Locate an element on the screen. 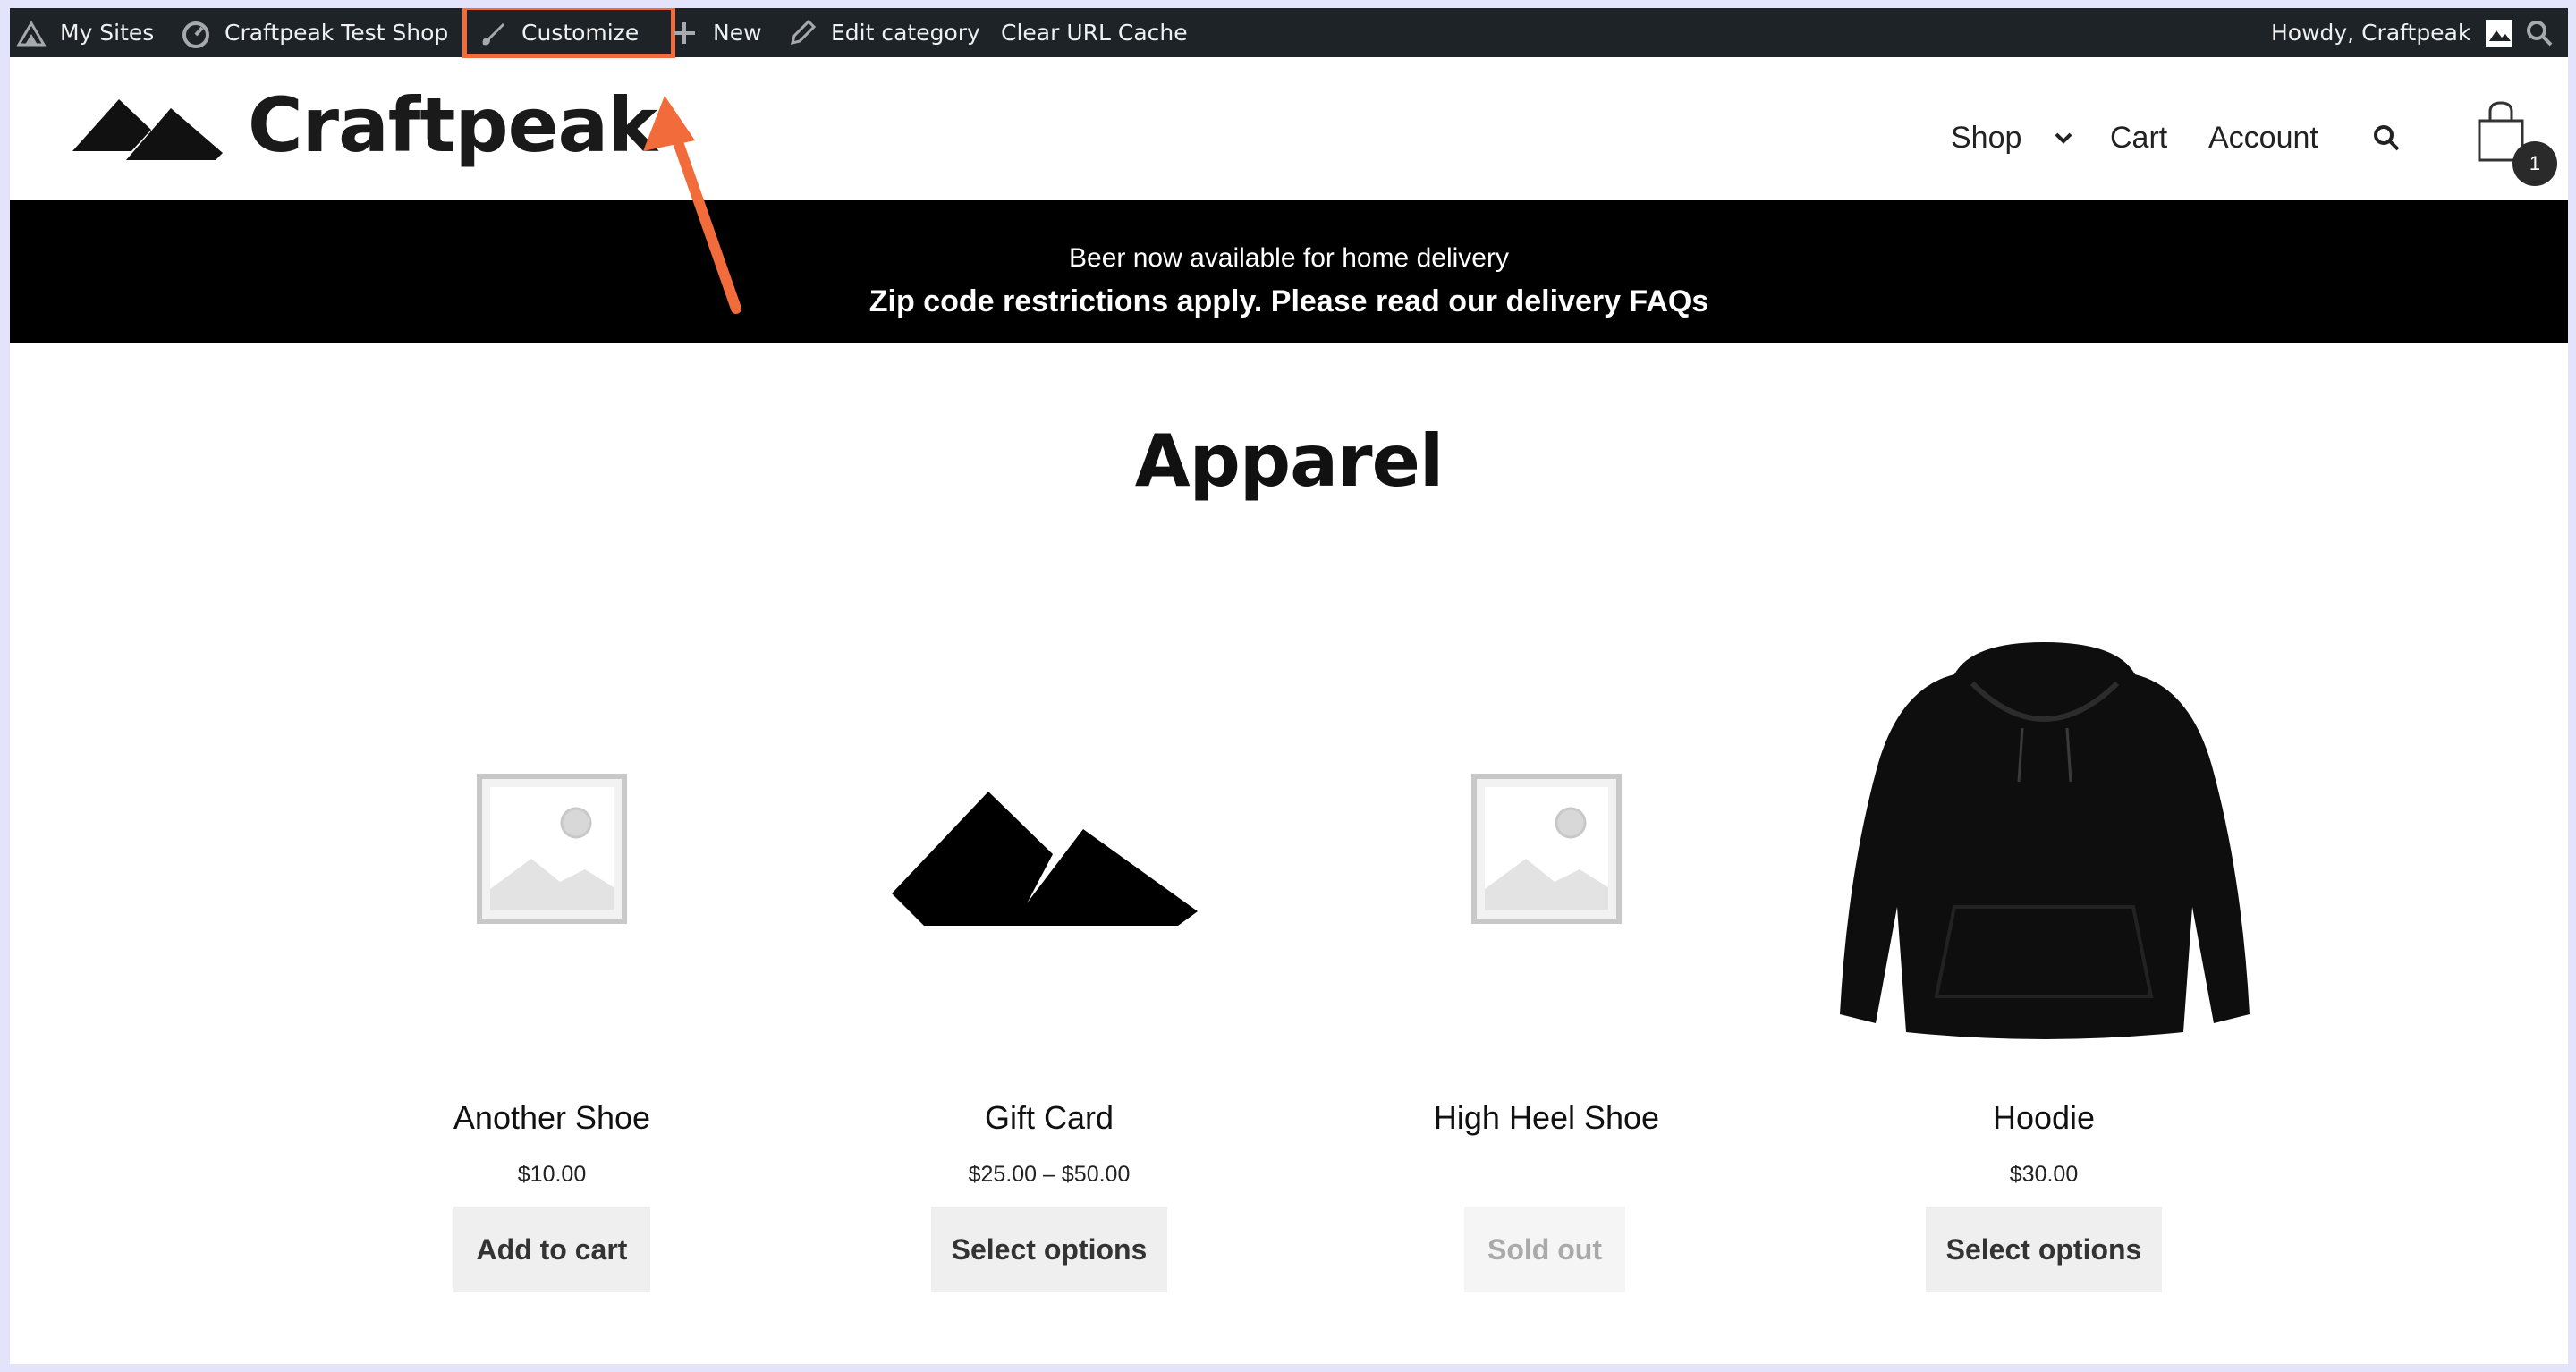 This screenshot has width=2576, height=1372. hoodie-image is located at coordinates (2045, 840).